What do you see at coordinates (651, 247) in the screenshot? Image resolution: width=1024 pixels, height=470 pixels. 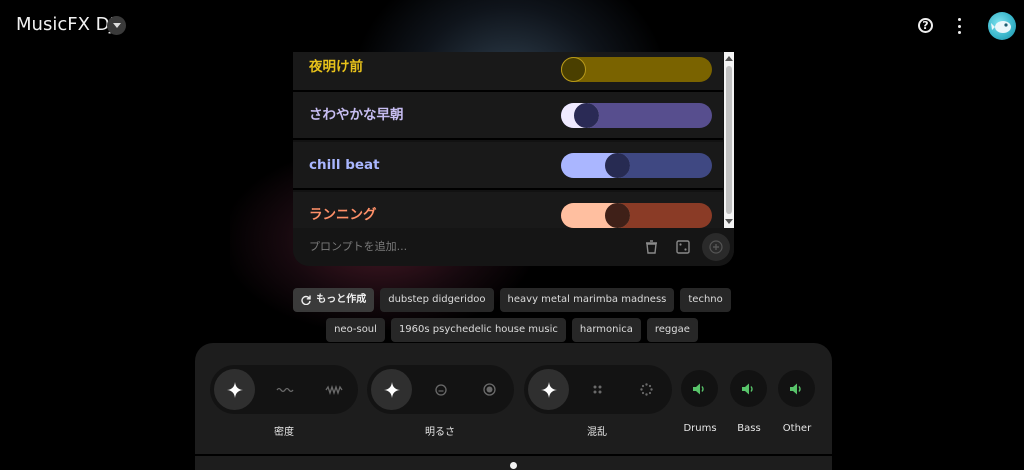 I see `trash-icon` at bounding box center [651, 247].